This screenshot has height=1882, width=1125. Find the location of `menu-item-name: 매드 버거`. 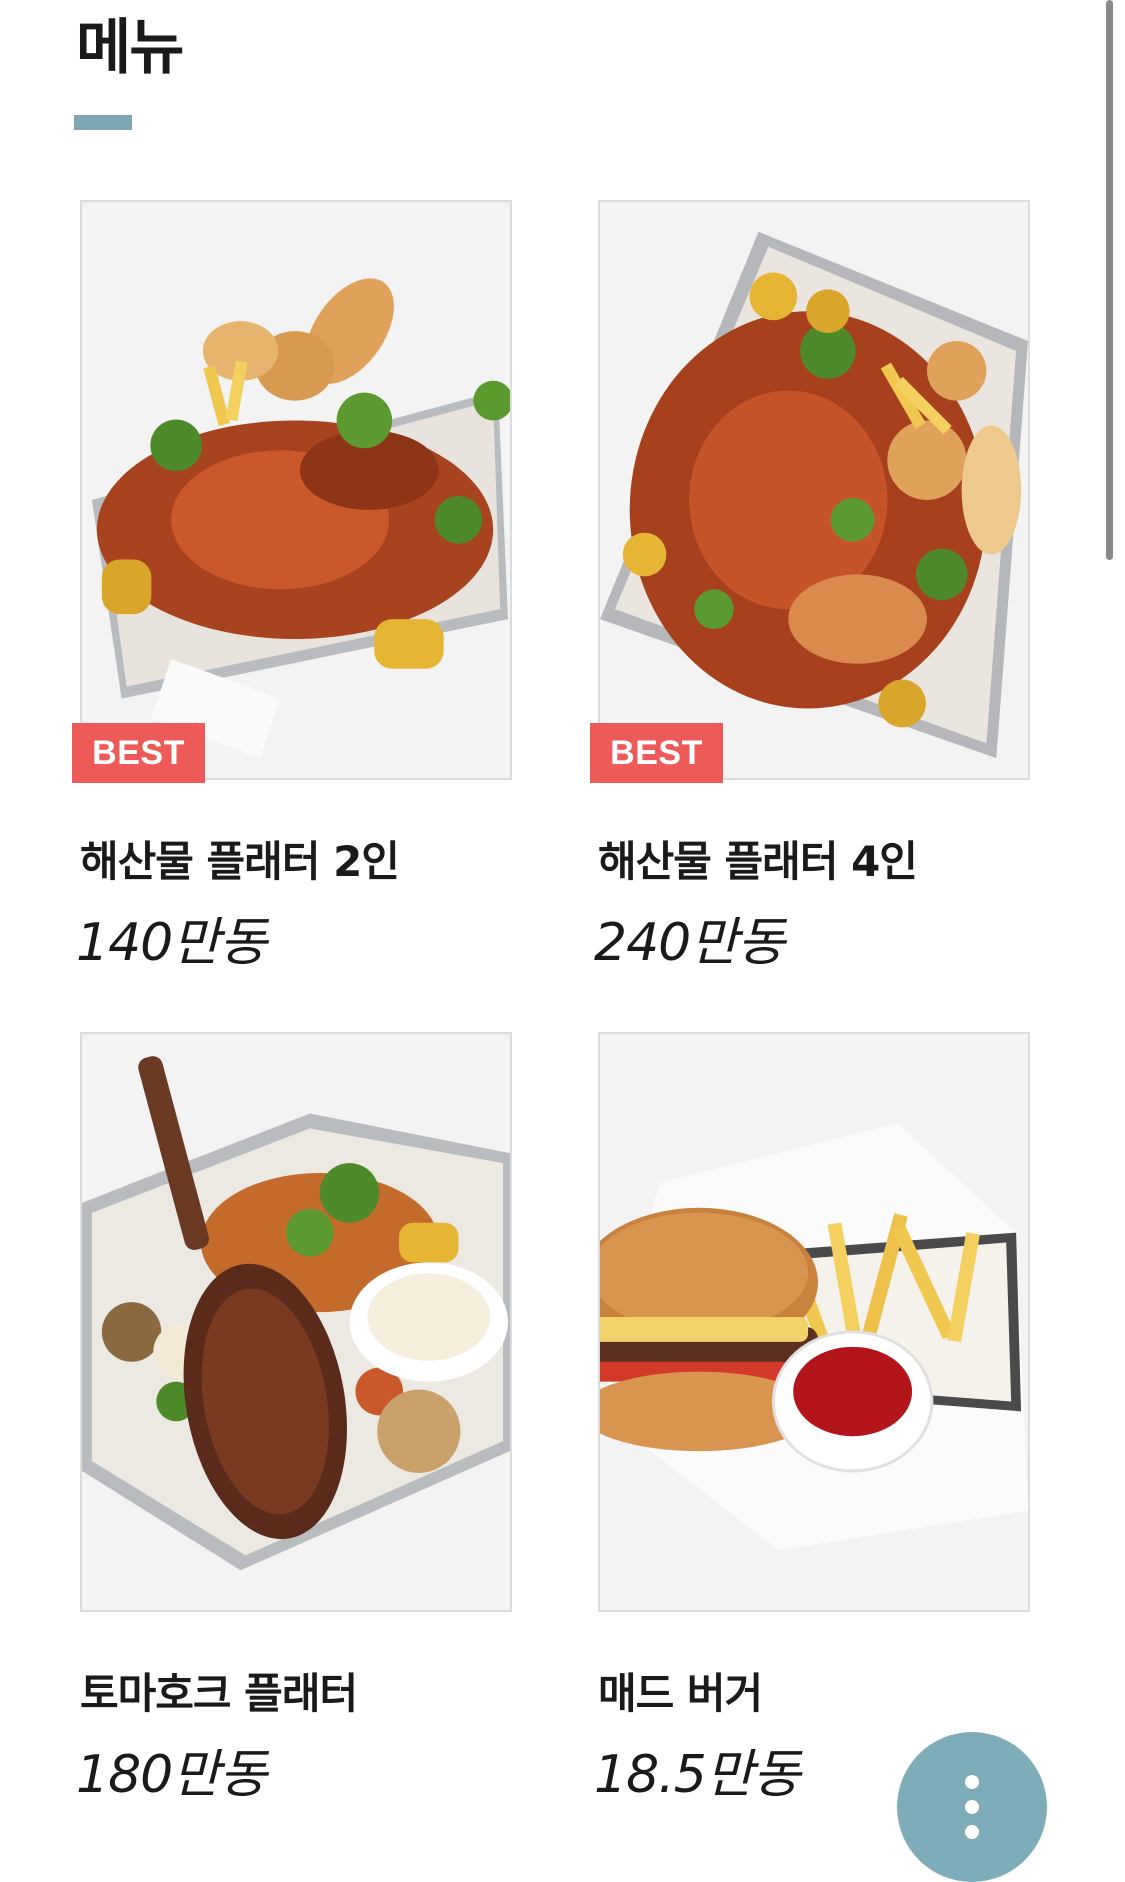

menu-item-name: 매드 버거 is located at coordinates (680, 1690).